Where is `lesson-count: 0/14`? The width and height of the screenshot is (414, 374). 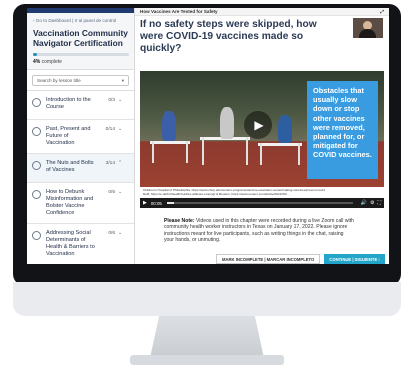 lesson-count: 0/14 is located at coordinates (110, 129).